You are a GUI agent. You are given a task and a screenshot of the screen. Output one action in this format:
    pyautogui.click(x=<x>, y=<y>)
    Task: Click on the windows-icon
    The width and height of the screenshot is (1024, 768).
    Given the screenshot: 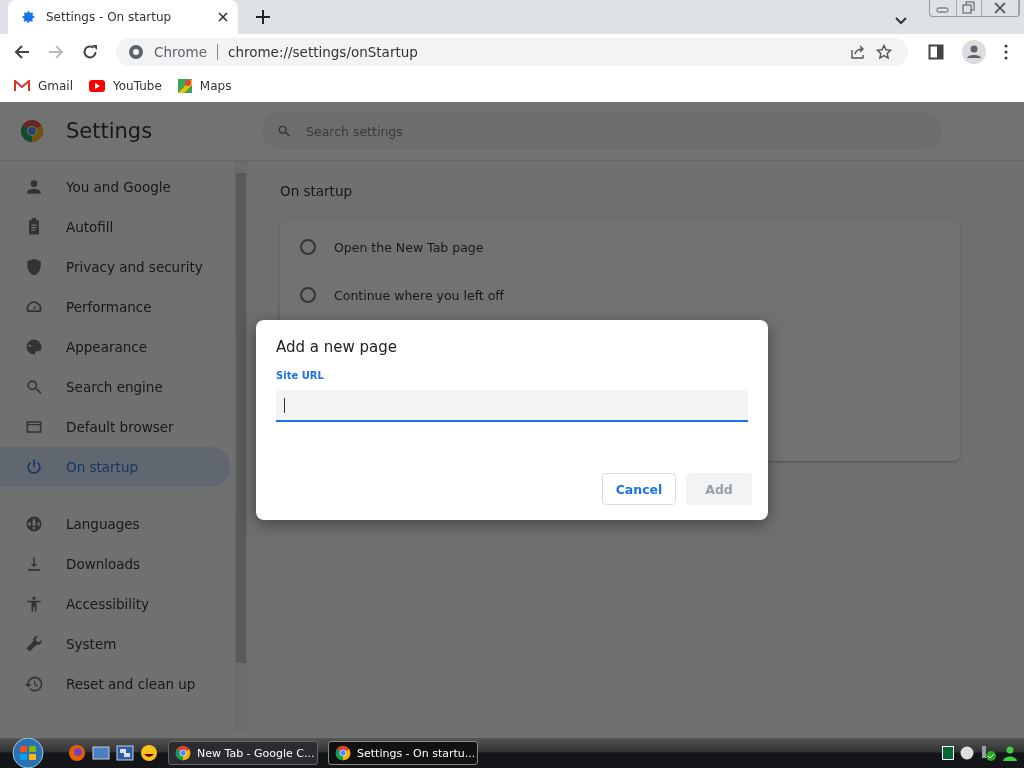 What is the action you would take?
    pyautogui.click(x=125, y=753)
    